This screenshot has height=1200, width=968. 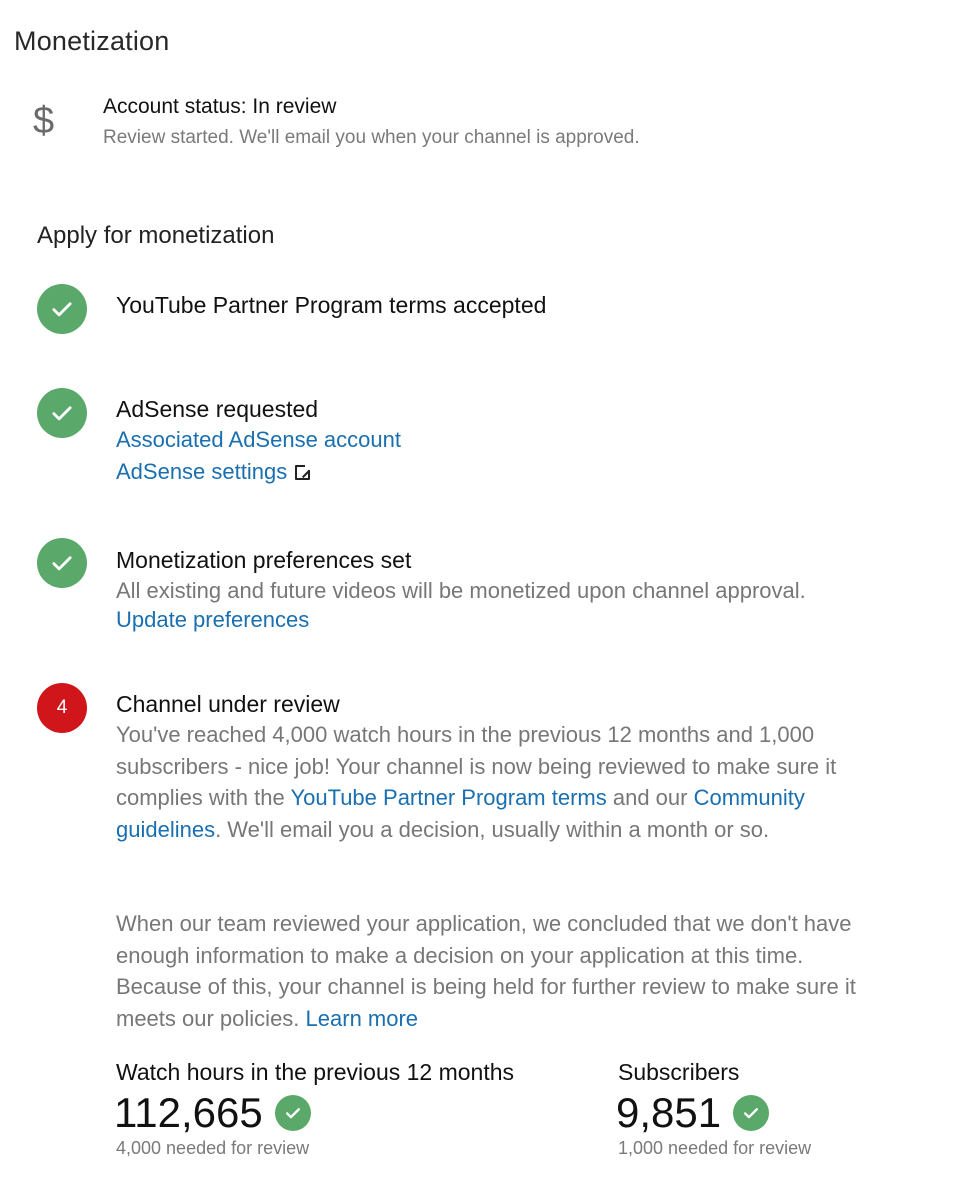 I want to click on step-title: YouTube Partner Program terms accepted, so click(x=331, y=305).